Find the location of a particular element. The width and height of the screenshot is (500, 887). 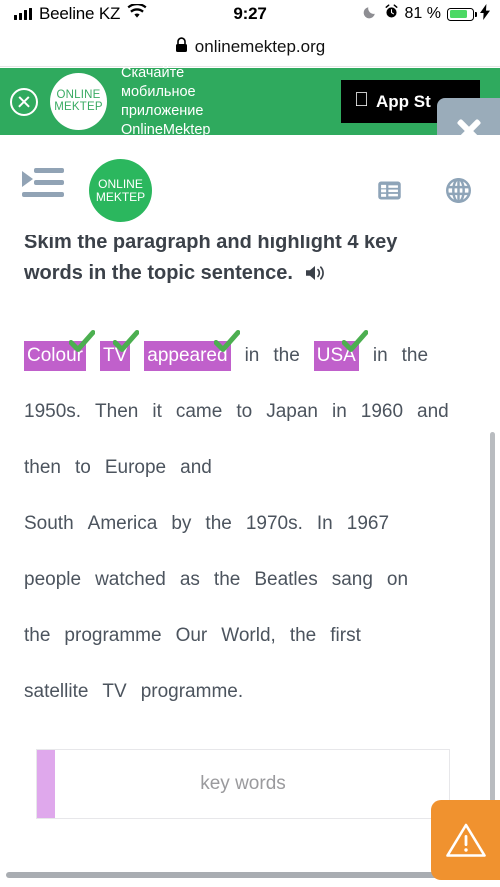

paragraph-line: people watched as the Beatles sang on is located at coordinates (259, 580).